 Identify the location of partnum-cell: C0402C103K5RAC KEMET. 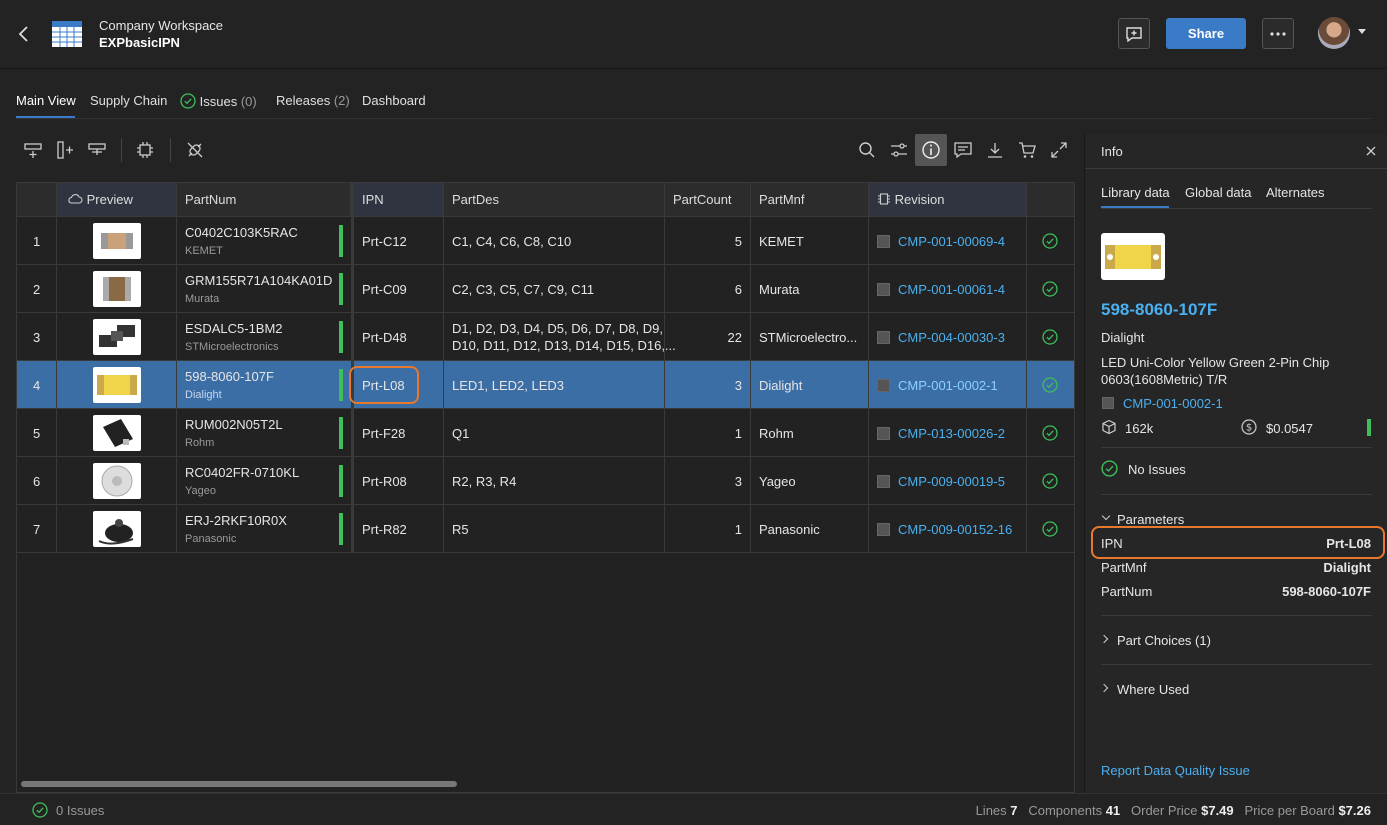
(264, 241).